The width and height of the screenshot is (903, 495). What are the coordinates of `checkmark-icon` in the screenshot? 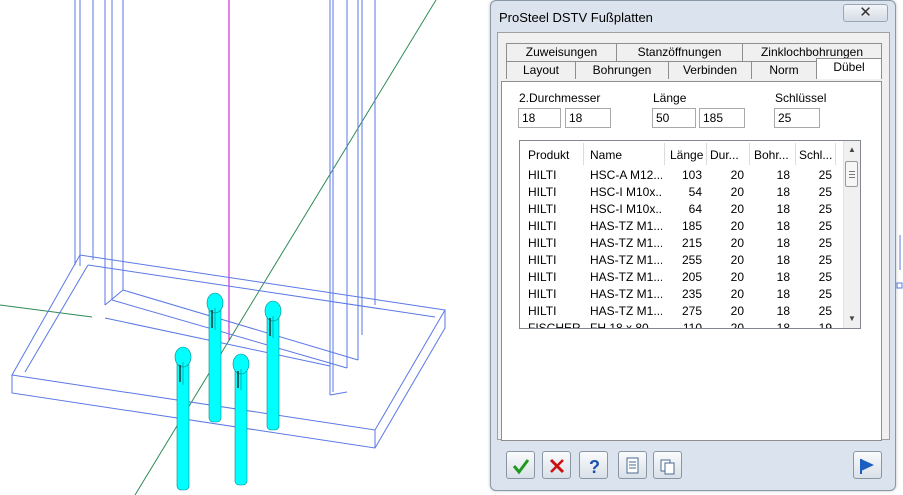 It's located at (521, 467).